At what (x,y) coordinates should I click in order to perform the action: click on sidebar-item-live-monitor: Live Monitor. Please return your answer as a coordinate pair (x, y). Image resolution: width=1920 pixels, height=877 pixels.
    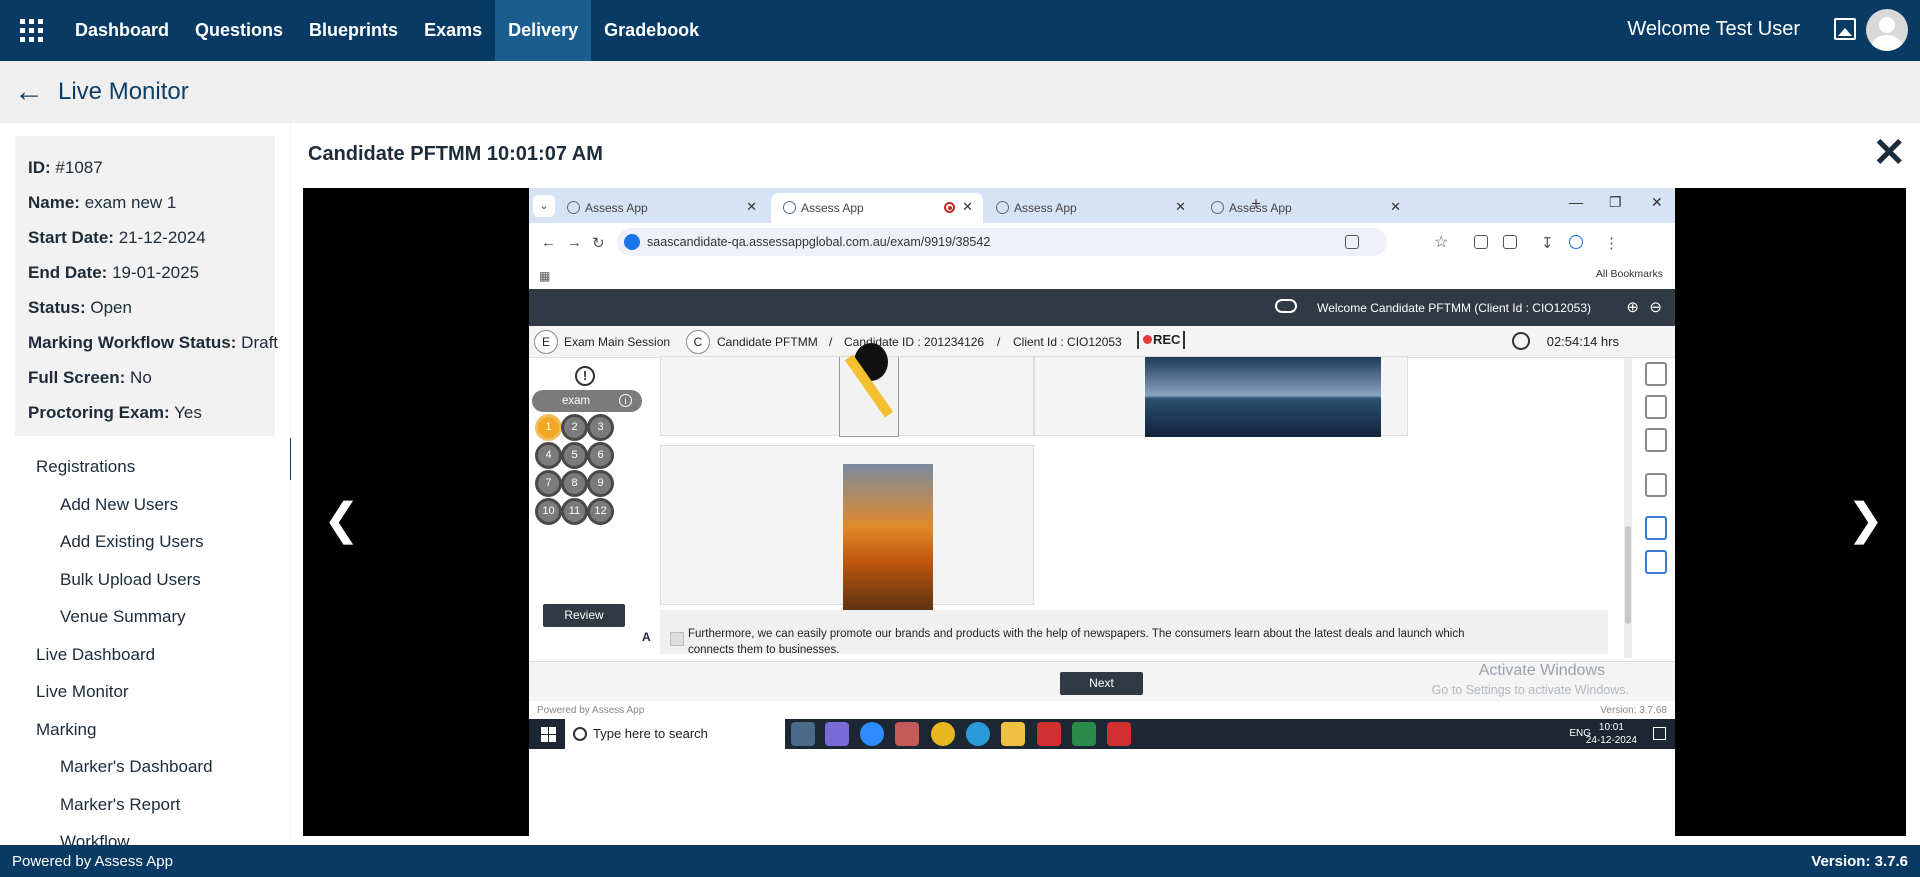
    Looking at the image, I should click on (145, 692).